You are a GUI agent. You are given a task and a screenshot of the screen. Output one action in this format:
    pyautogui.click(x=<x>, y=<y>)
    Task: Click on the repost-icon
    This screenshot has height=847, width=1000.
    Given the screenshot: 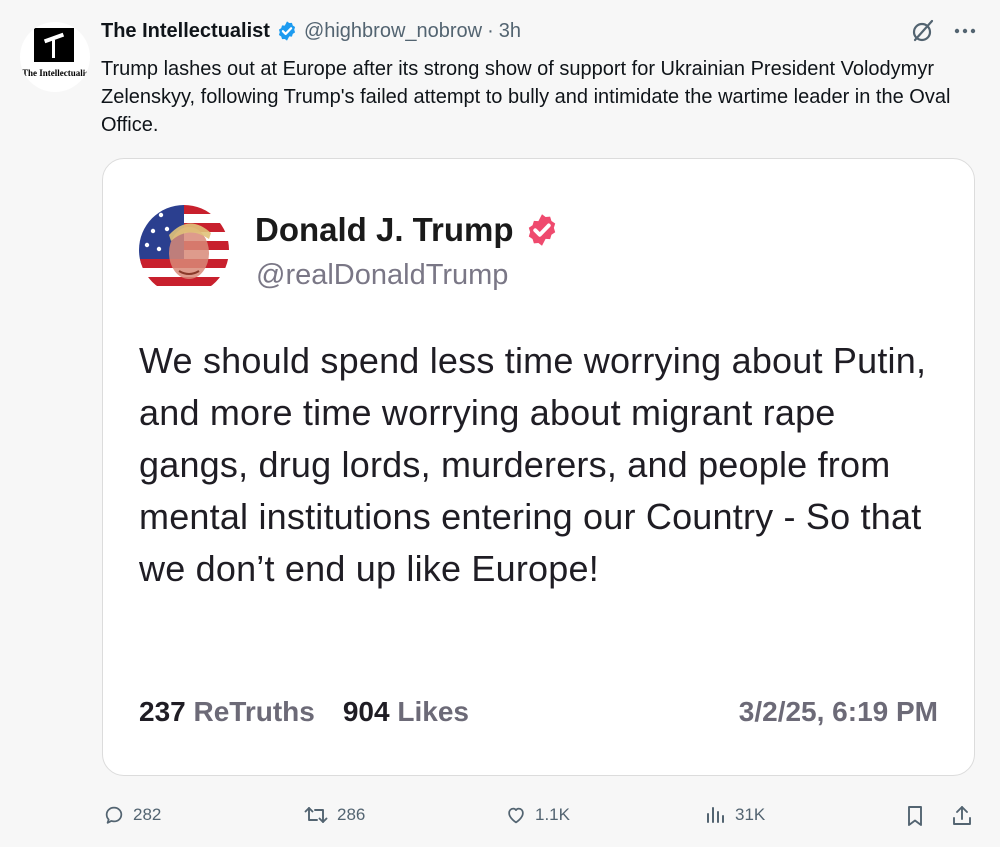 What is the action you would take?
    pyautogui.click(x=316, y=815)
    